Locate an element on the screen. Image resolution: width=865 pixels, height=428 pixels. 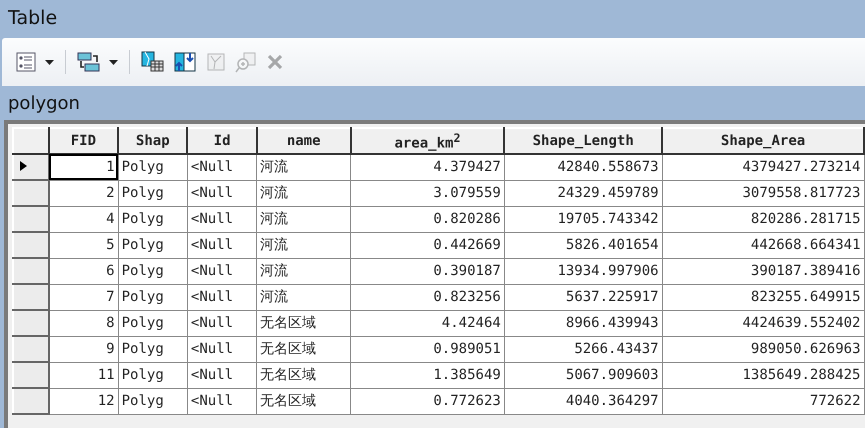
table-cell: 0.989051 is located at coordinates (427, 349).